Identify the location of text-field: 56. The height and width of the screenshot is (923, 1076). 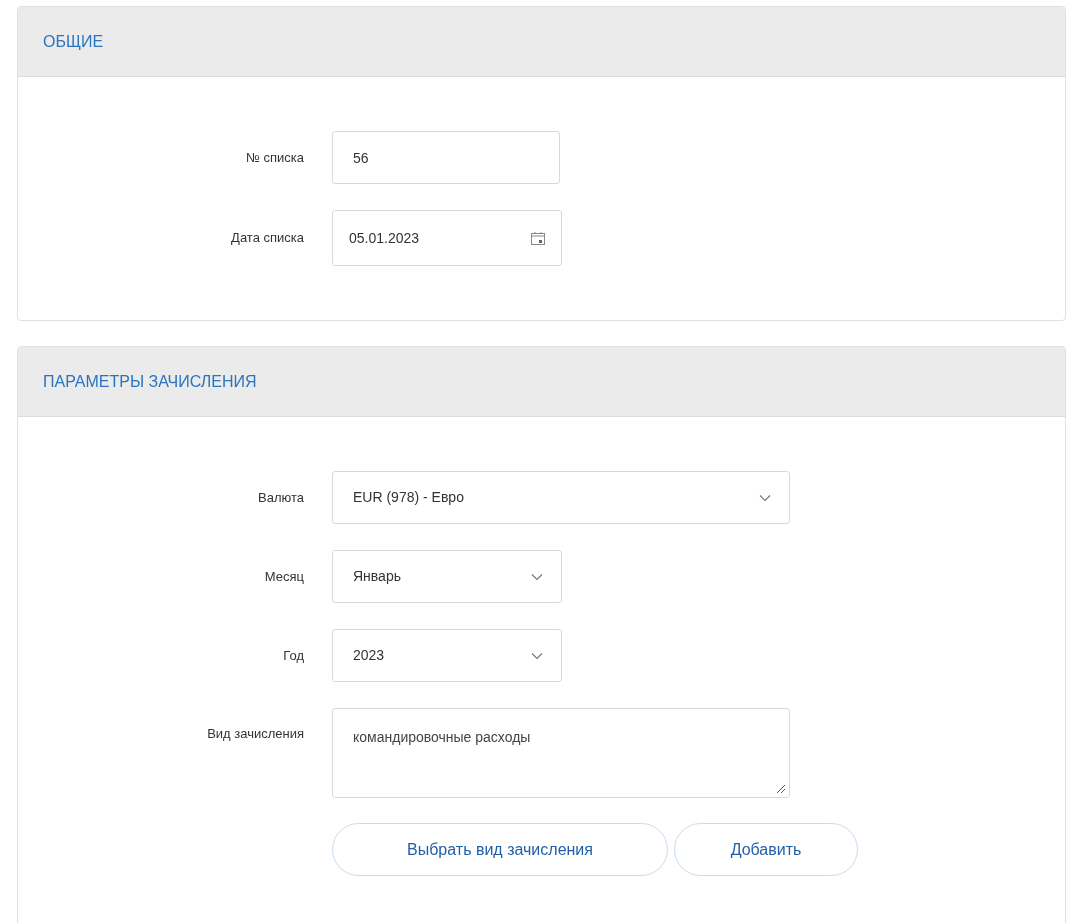
(446, 157).